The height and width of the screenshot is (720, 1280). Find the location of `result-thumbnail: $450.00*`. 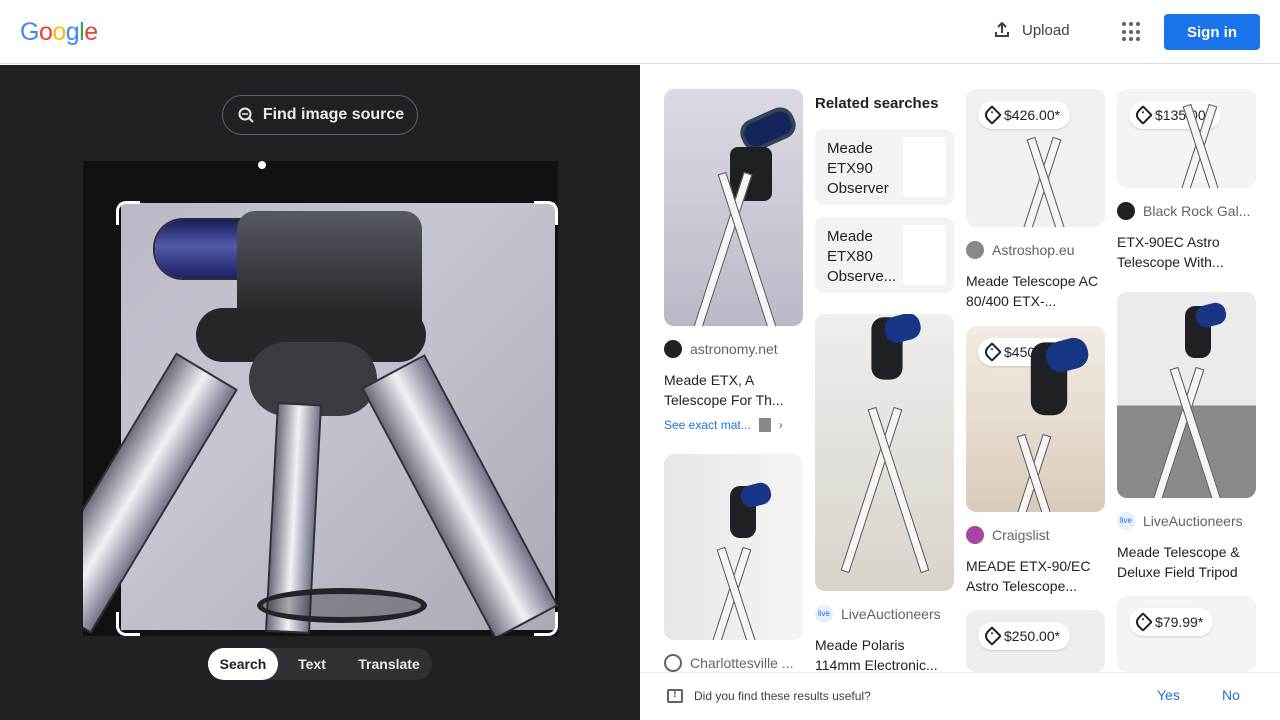

result-thumbnail: $450.00* is located at coordinates (1035, 419).